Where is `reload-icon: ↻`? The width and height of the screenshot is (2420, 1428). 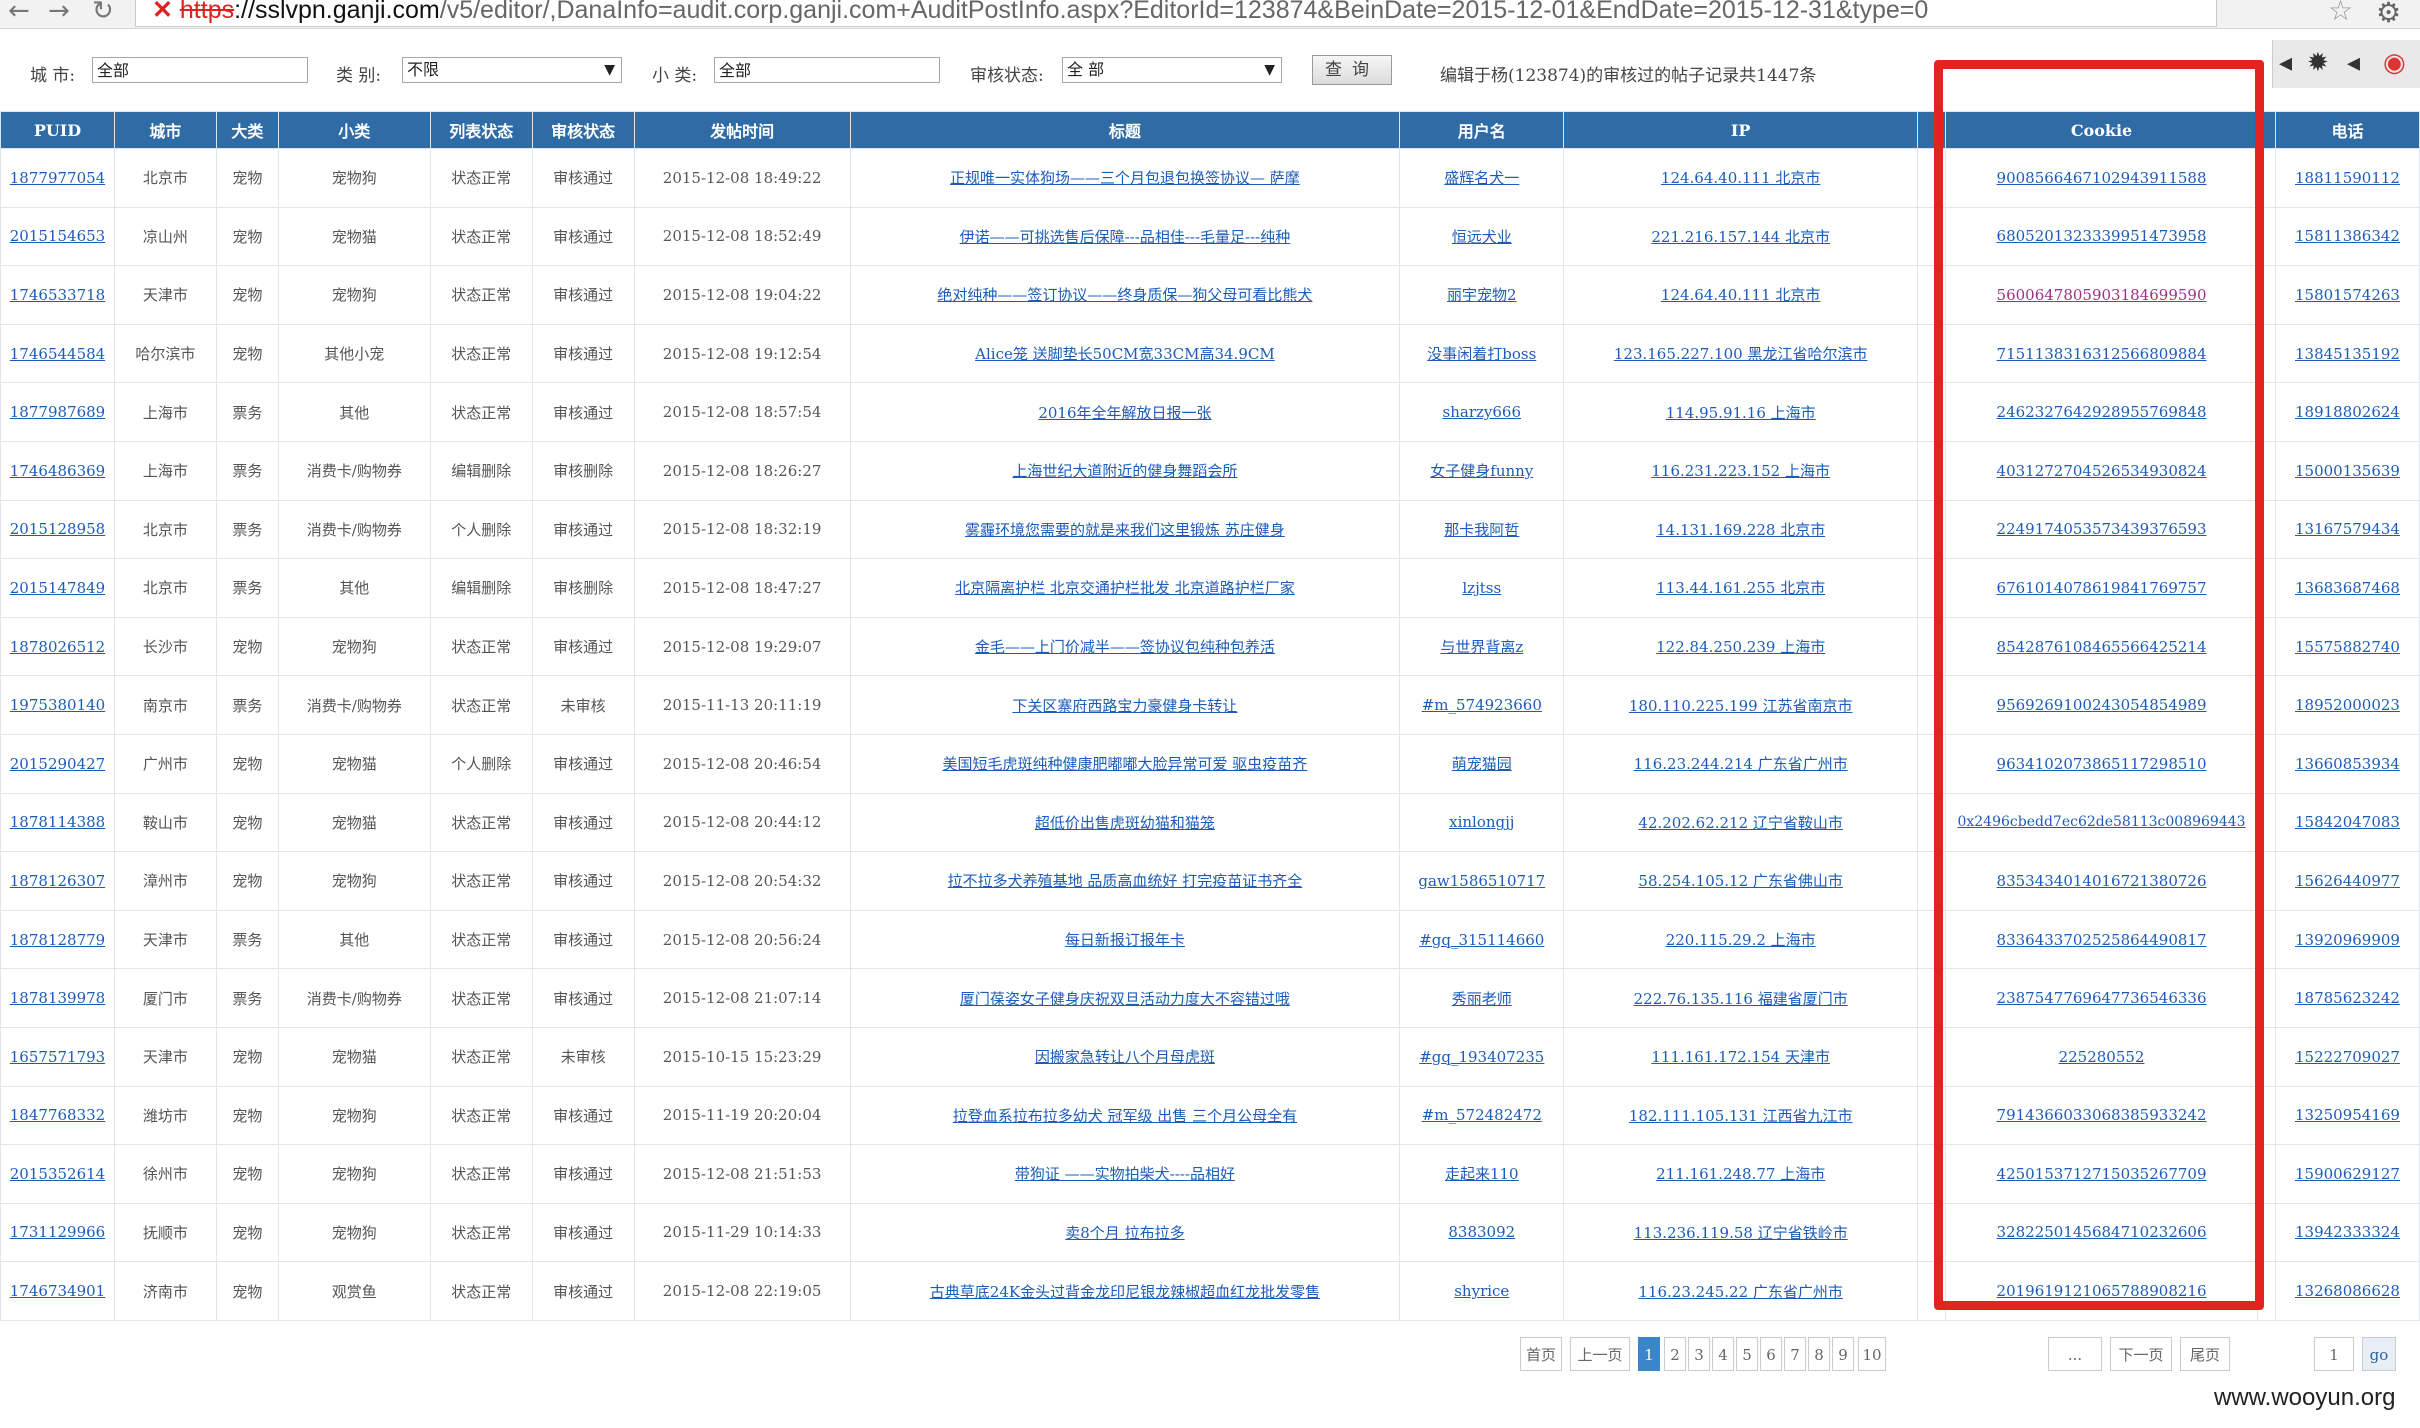 reload-icon: ↻ is located at coordinates (103, 13).